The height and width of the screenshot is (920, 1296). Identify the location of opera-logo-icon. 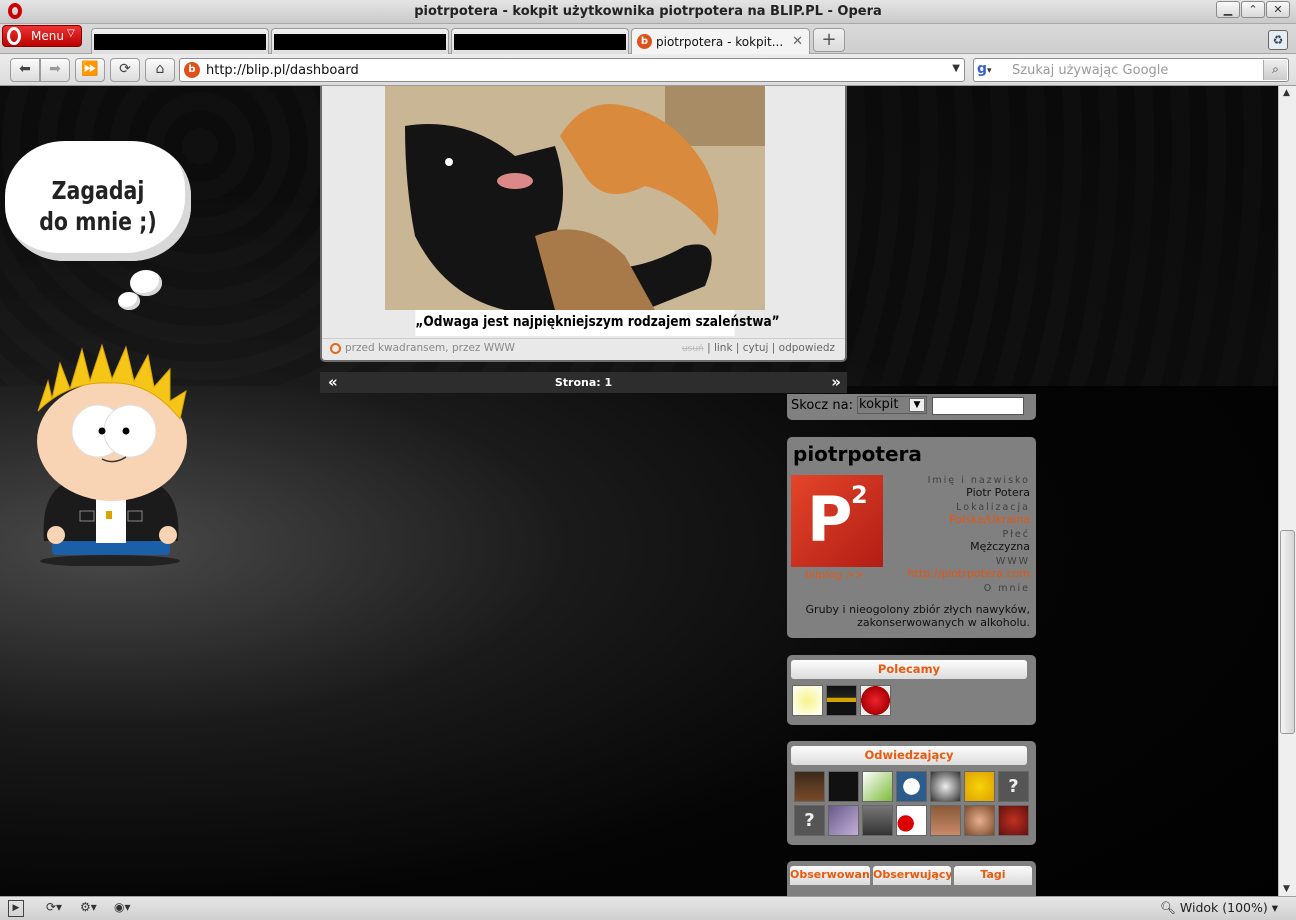
(14, 36).